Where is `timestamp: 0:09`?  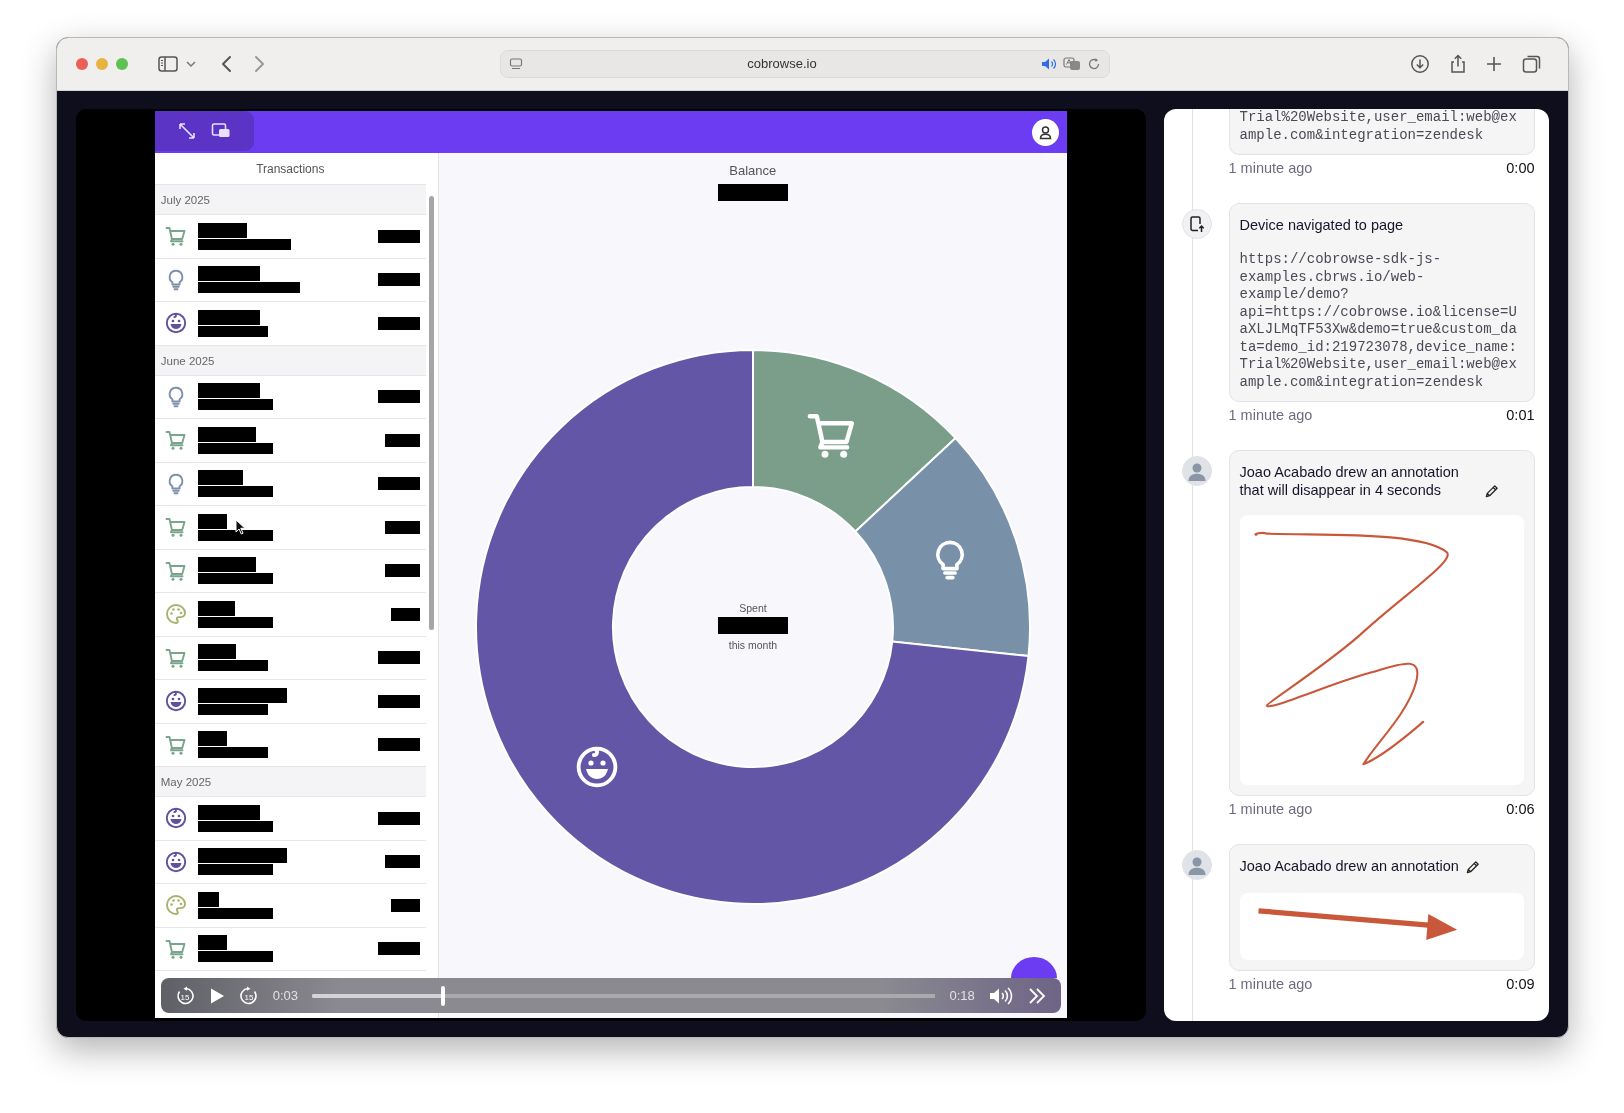 timestamp: 0:09 is located at coordinates (1520, 984).